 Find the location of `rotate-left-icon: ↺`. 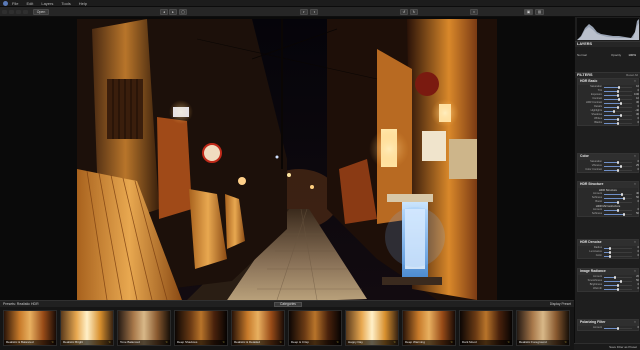

rotate-left-icon: ↺ is located at coordinates (404, 12).